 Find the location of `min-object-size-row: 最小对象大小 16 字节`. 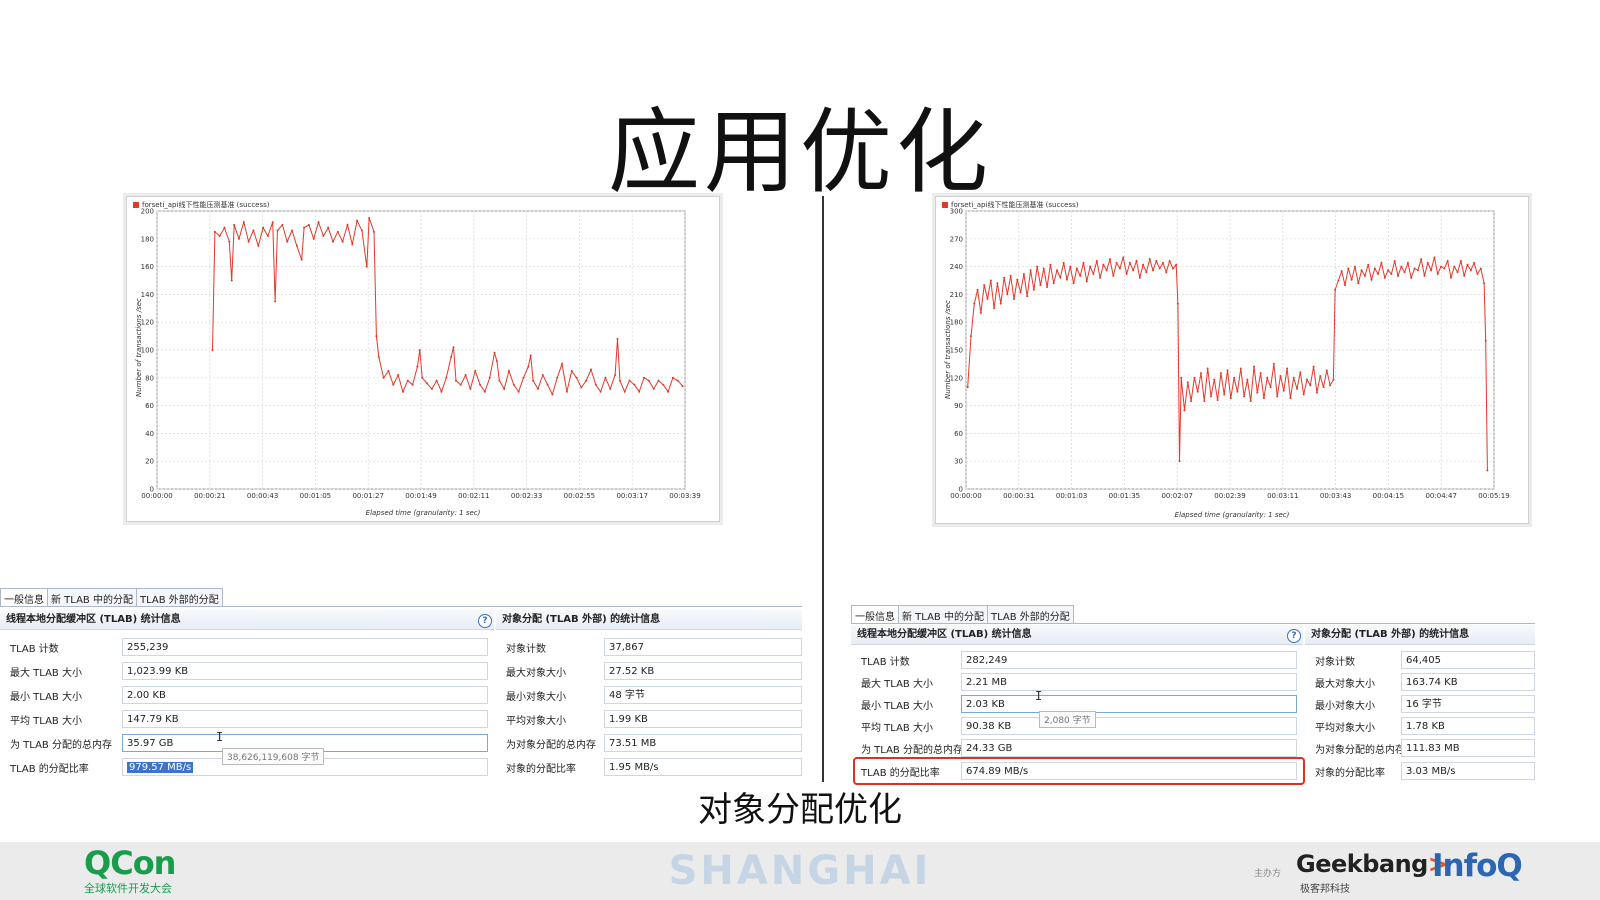

min-object-size-row: 最小对象大小 16 字节 is located at coordinates (1420, 704).